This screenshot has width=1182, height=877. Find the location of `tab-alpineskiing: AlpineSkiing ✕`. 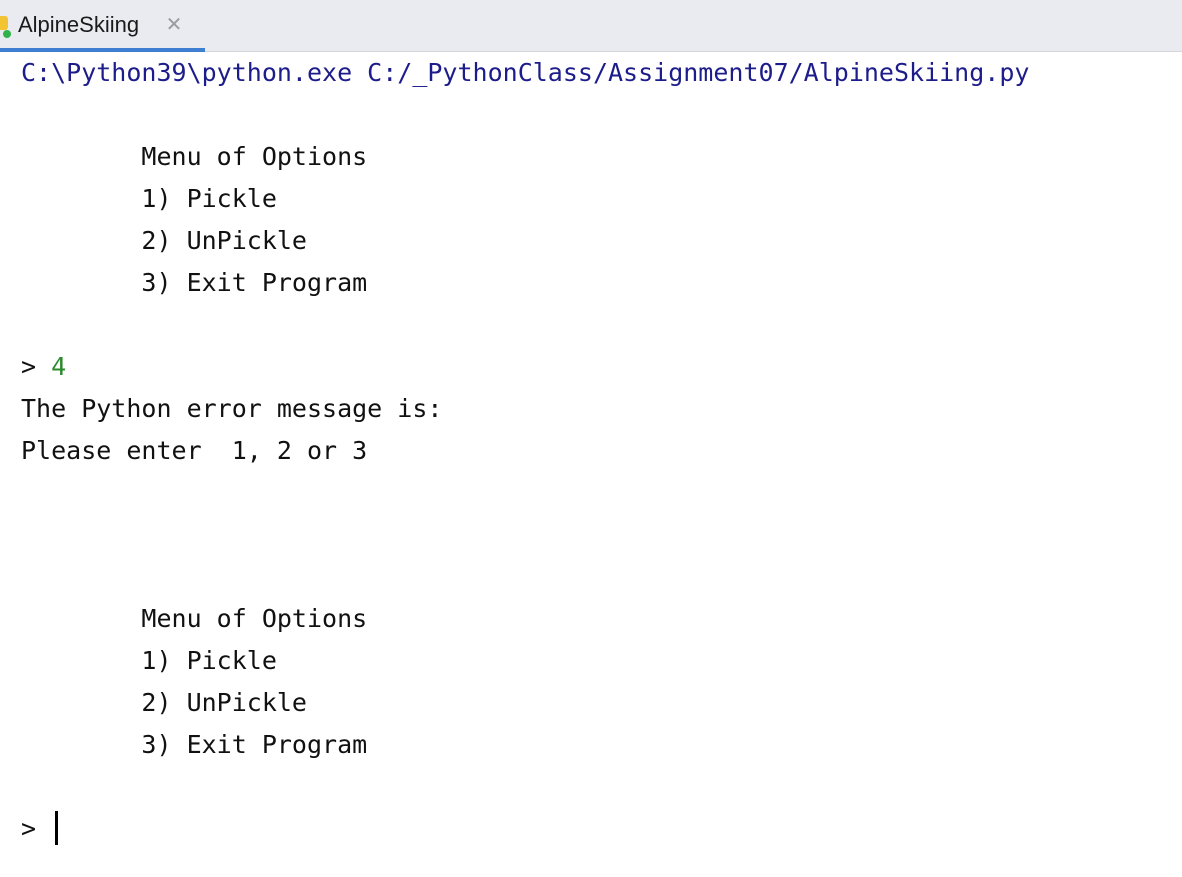

tab-alpineskiing: AlpineSkiing ✕ is located at coordinates (102, 26).